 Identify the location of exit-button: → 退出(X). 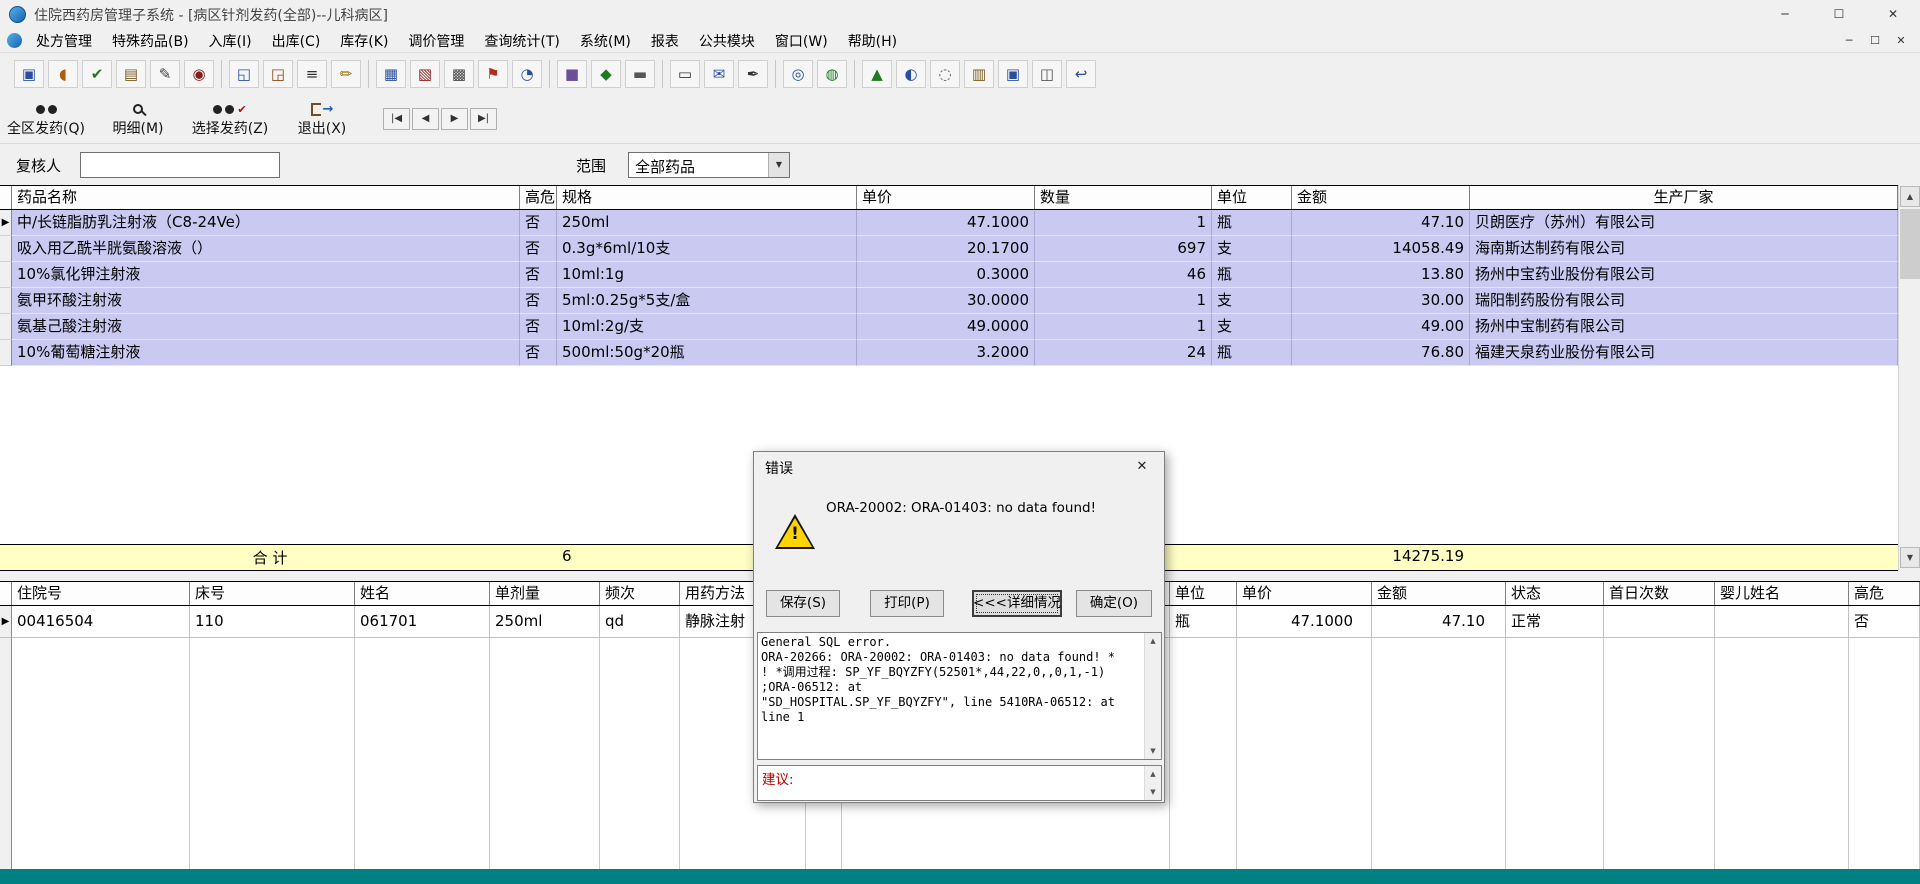
(322, 119).